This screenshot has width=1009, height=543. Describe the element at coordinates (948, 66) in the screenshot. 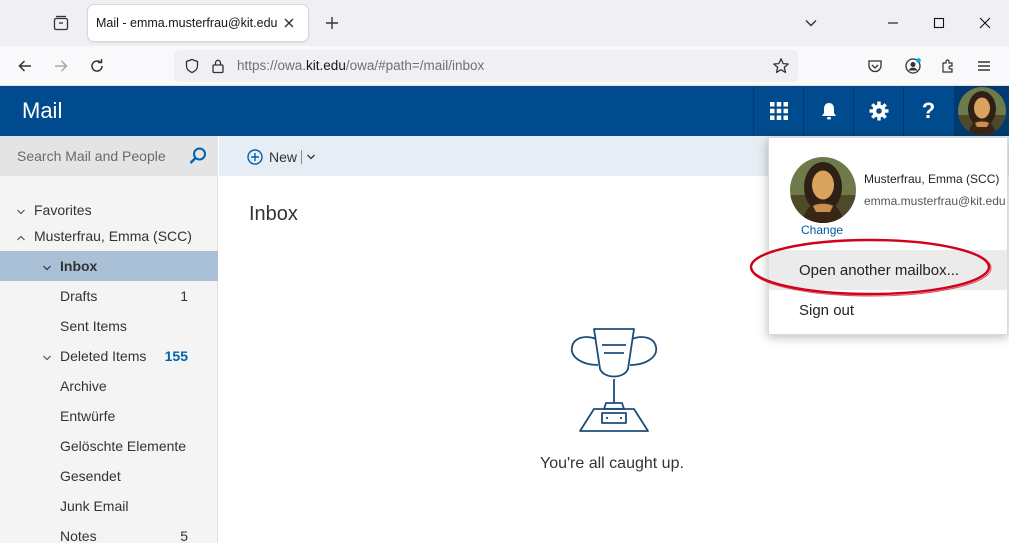

I see `extensions-icon` at that location.